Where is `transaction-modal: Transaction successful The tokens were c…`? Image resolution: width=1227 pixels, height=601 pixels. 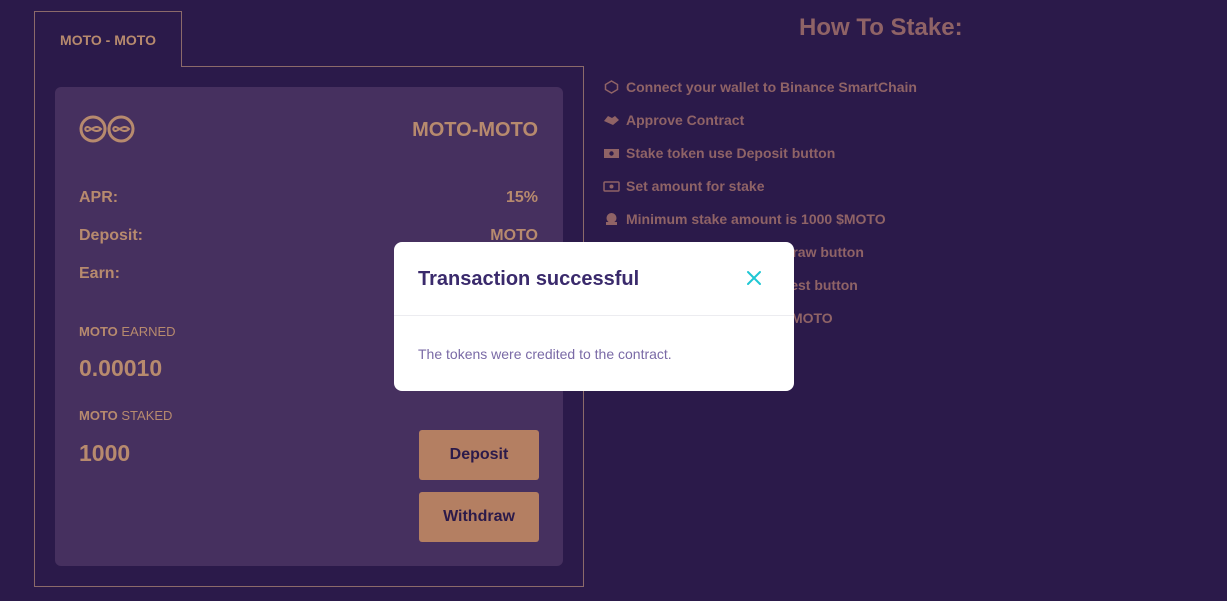
transaction-modal: Transaction successful The tokens were c… is located at coordinates (594, 316).